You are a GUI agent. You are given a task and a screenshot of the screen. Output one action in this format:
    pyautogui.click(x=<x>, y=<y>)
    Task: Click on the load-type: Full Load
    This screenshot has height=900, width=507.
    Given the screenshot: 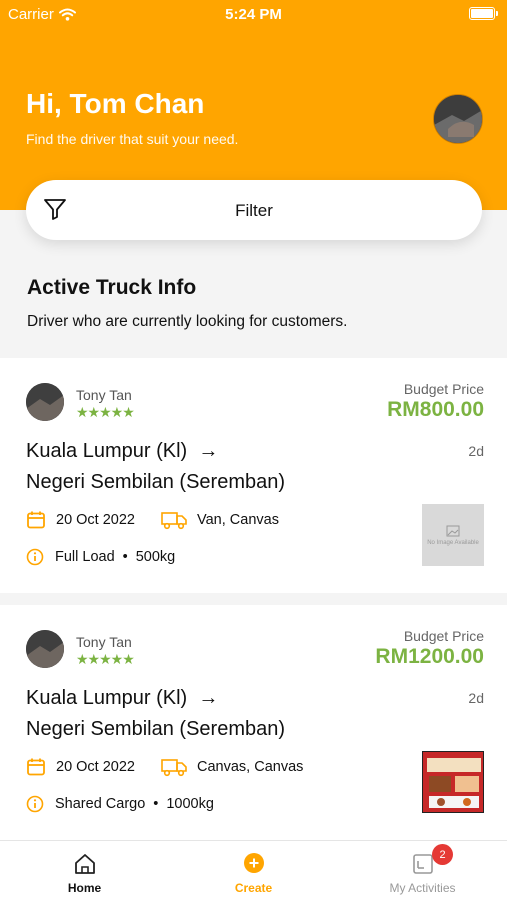 What is the action you would take?
    pyautogui.click(x=85, y=557)
    